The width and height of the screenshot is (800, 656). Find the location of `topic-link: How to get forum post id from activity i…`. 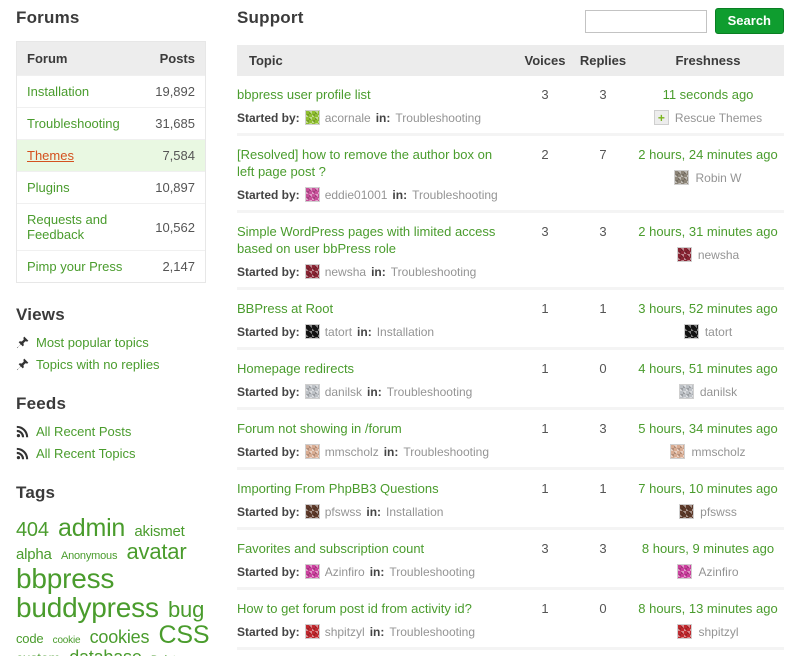

topic-link: How to get forum post id from activity i… is located at coordinates (371, 608).